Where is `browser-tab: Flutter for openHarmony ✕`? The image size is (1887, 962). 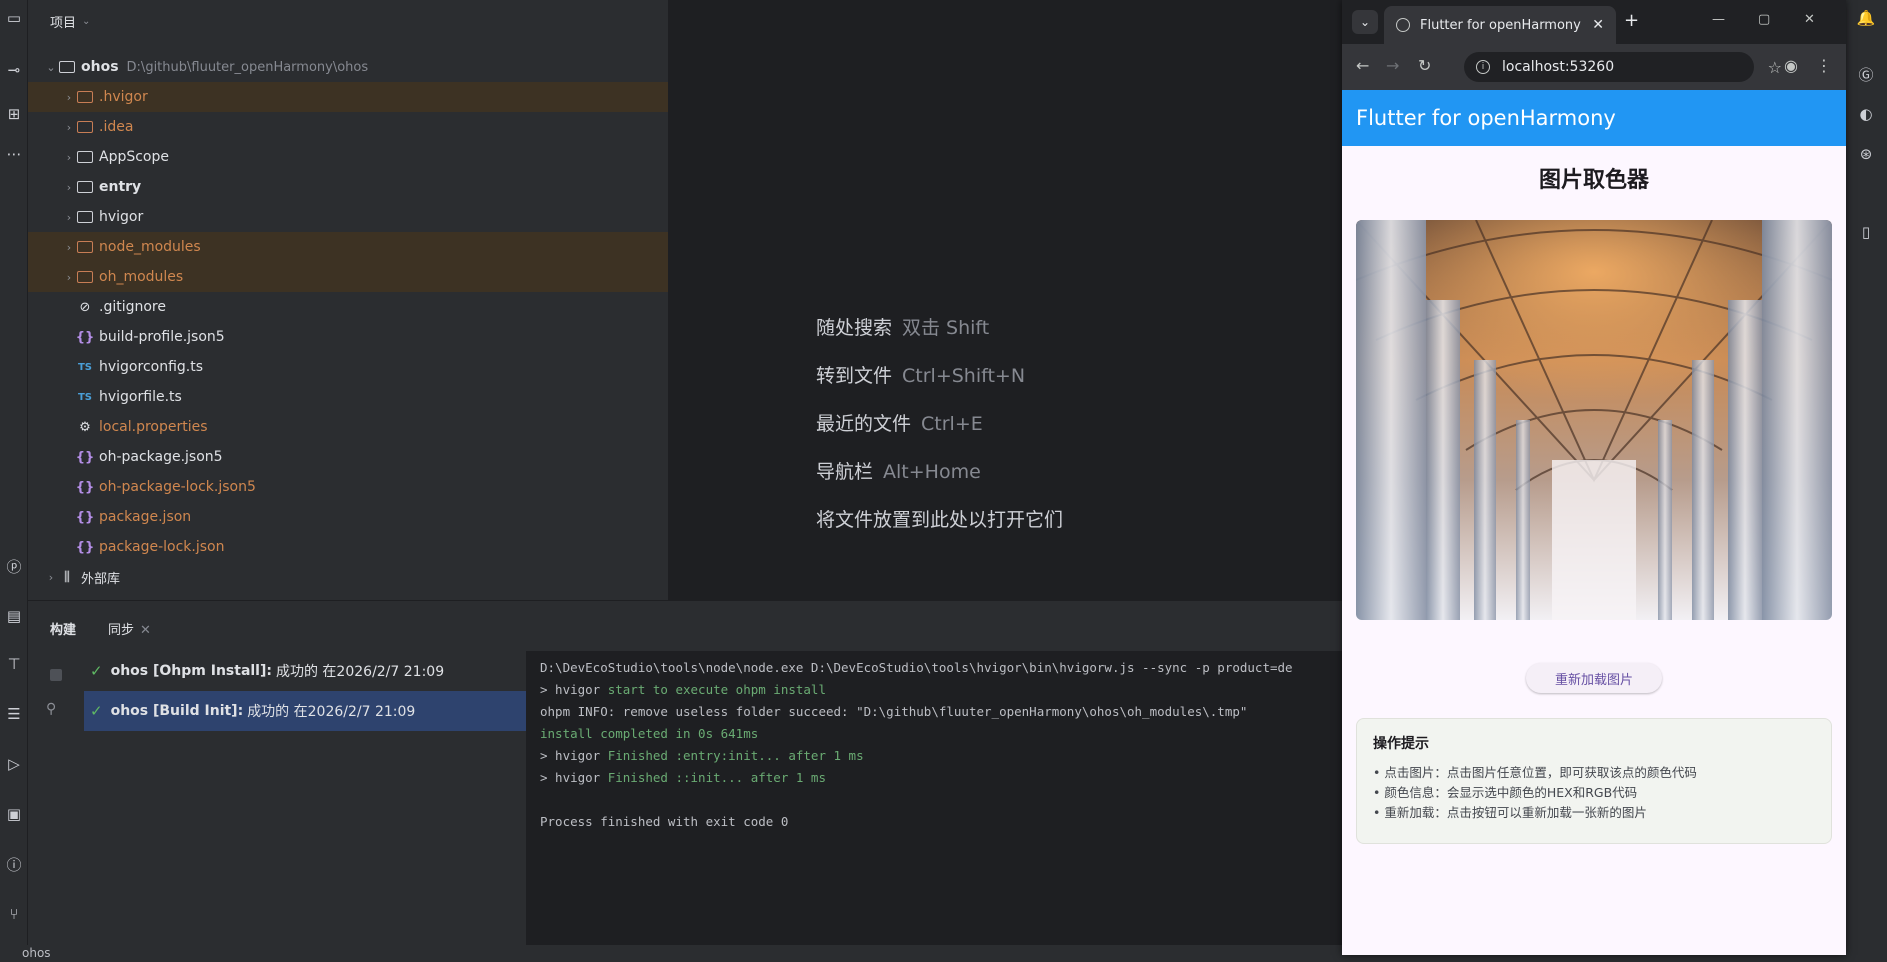 browser-tab: Flutter for openHarmony ✕ is located at coordinates (1500, 25).